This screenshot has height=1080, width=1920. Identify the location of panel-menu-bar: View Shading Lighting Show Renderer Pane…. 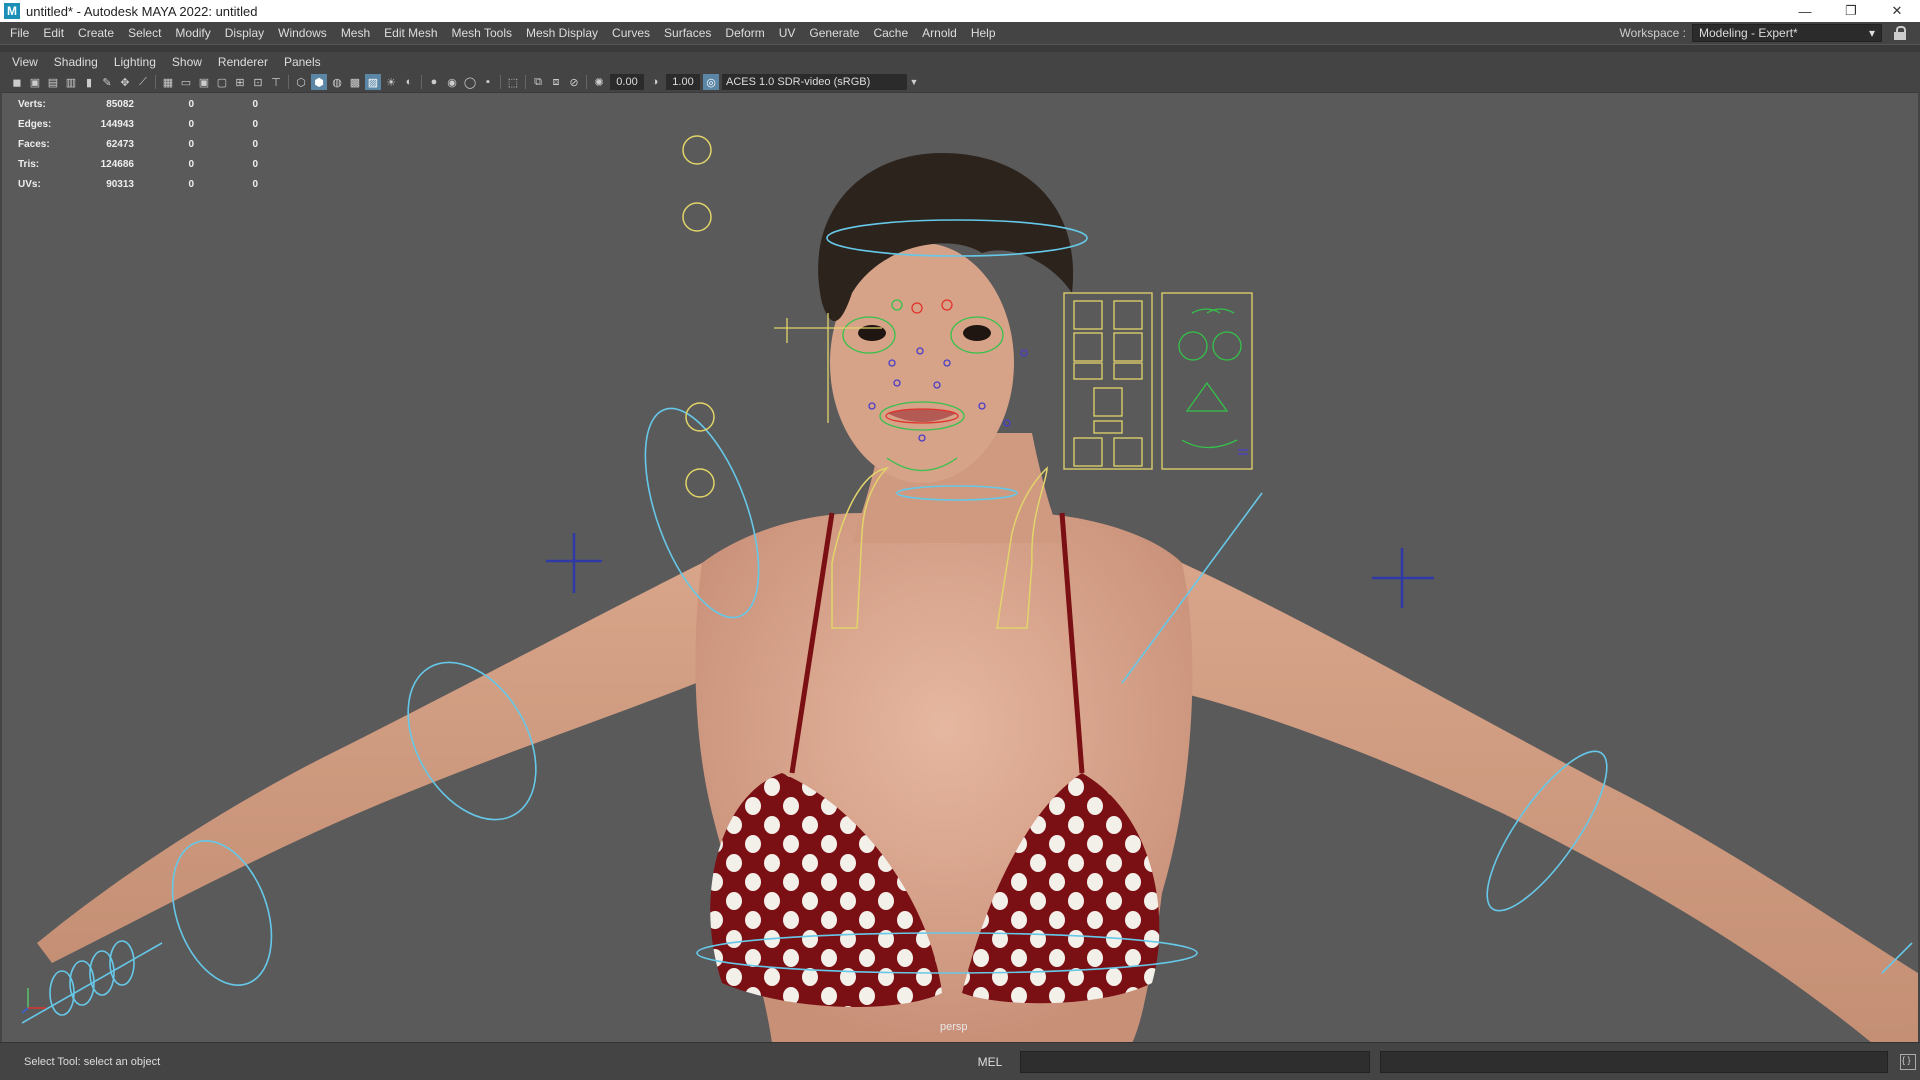
(168, 62).